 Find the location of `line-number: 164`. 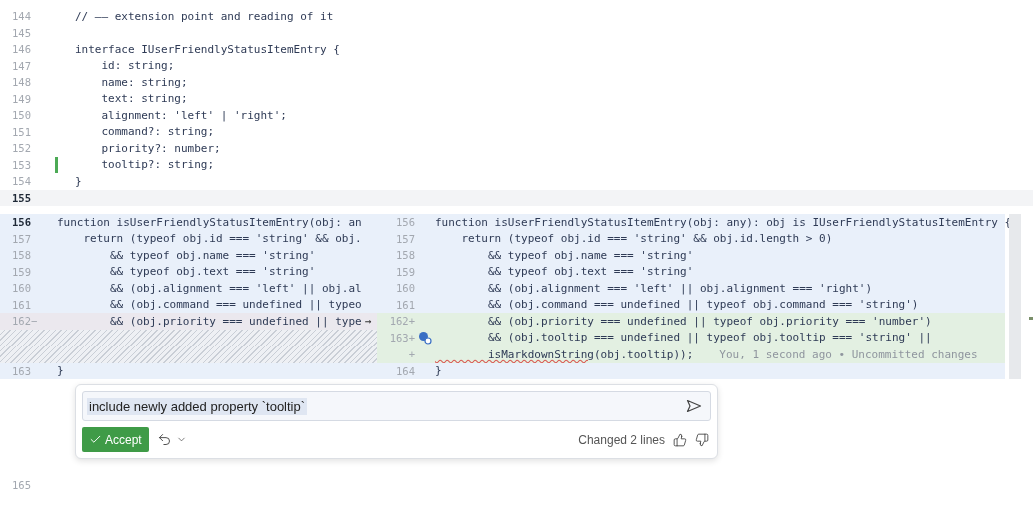

line-number: 164 is located at coordinates (405, 370).